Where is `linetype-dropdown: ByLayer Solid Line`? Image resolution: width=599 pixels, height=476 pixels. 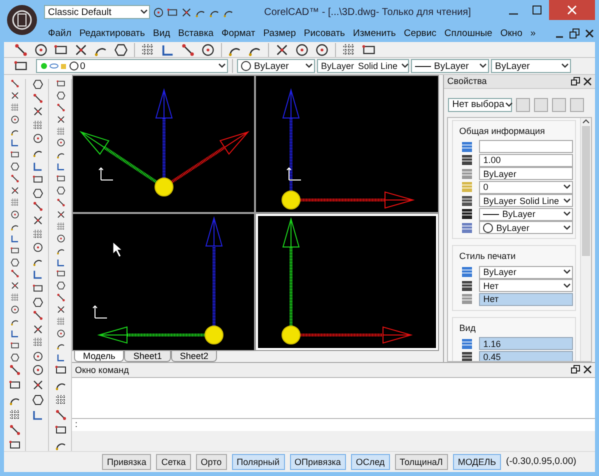 linetype-dropdown: ByLayer Solid Line is located at coordinates (363, 66).